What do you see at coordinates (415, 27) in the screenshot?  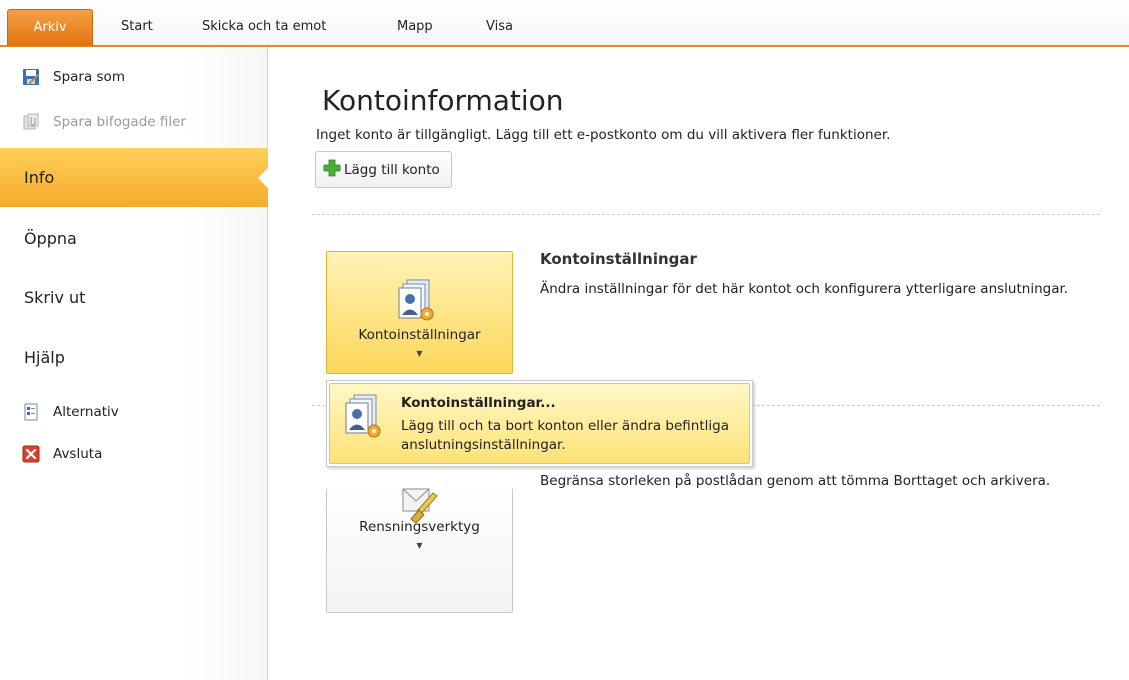 I see `tab-folder: Mapp` at bounding box center [415, 27].